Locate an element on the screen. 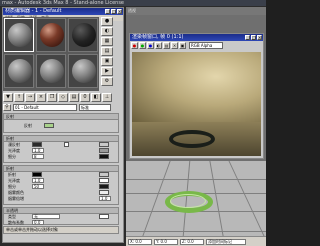  material-toolbar: ▼ ↑ → × ❐ ◇ ▤ 0 ◧ ⊥ is located at coordinates (61, 97).